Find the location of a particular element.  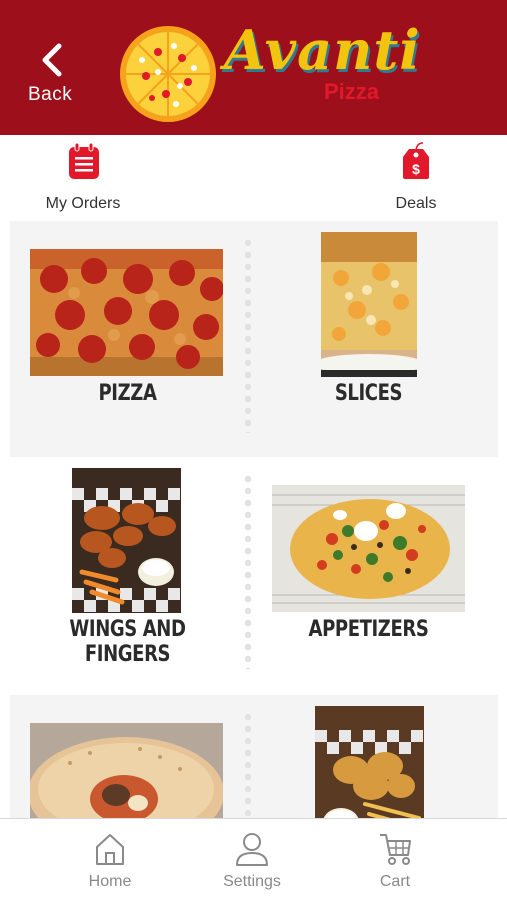

category-row is located at coordinates (254, 756).